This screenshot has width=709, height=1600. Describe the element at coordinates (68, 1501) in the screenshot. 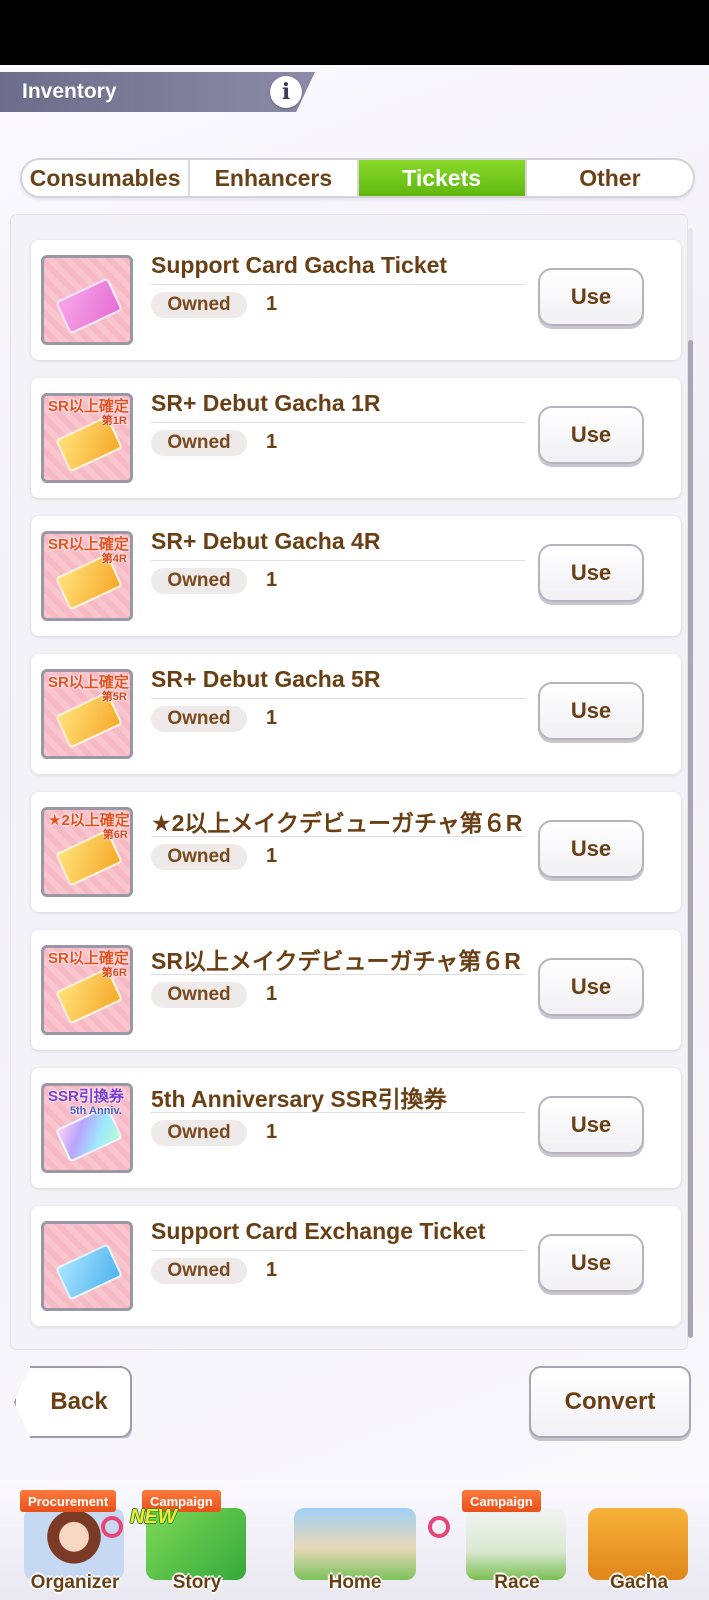

I see `nav-badge: Procurement` at that location.